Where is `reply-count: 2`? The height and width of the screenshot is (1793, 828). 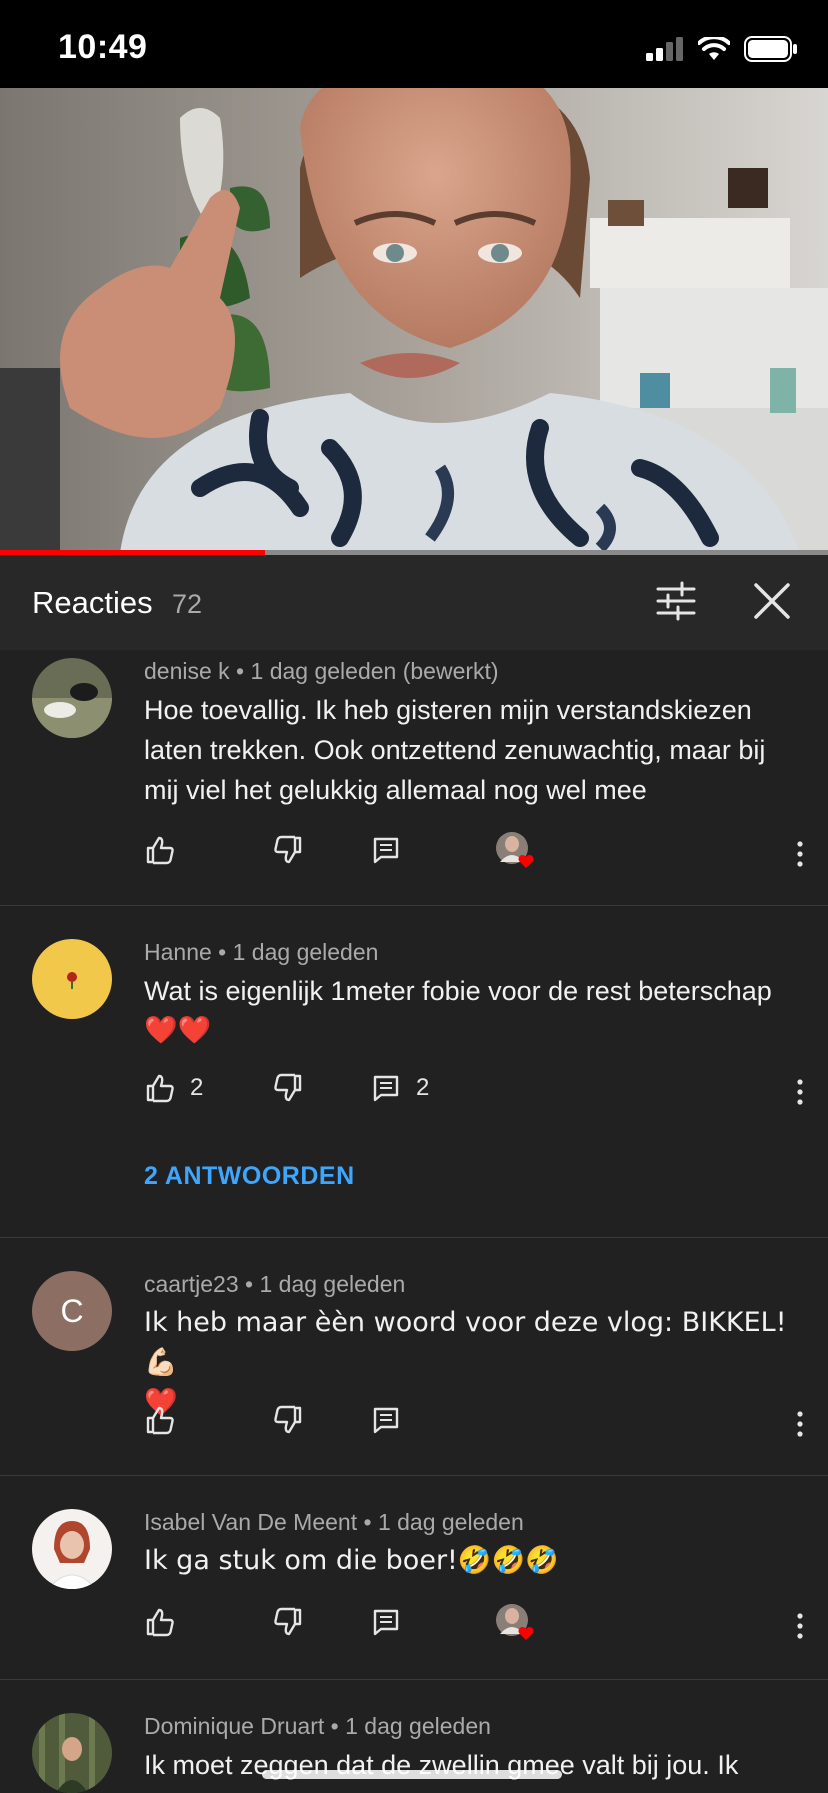
reply-count: 2 is located at coordinates (423, 1087).